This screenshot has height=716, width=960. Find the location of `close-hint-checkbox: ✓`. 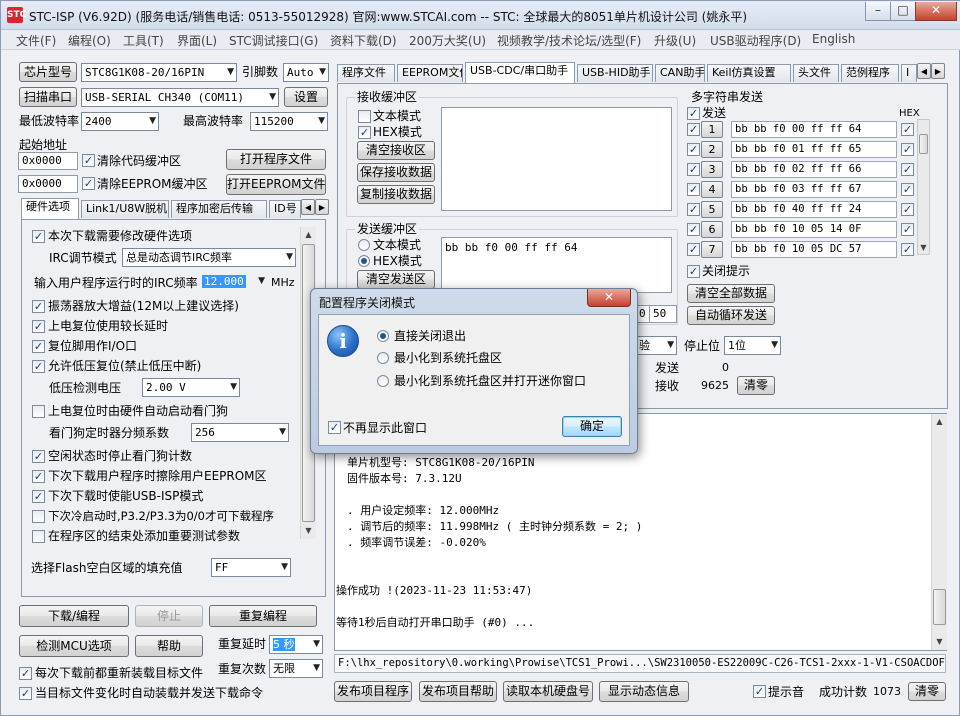

close-hint-checkbox: ✓ is located at coordinates (693, 271).